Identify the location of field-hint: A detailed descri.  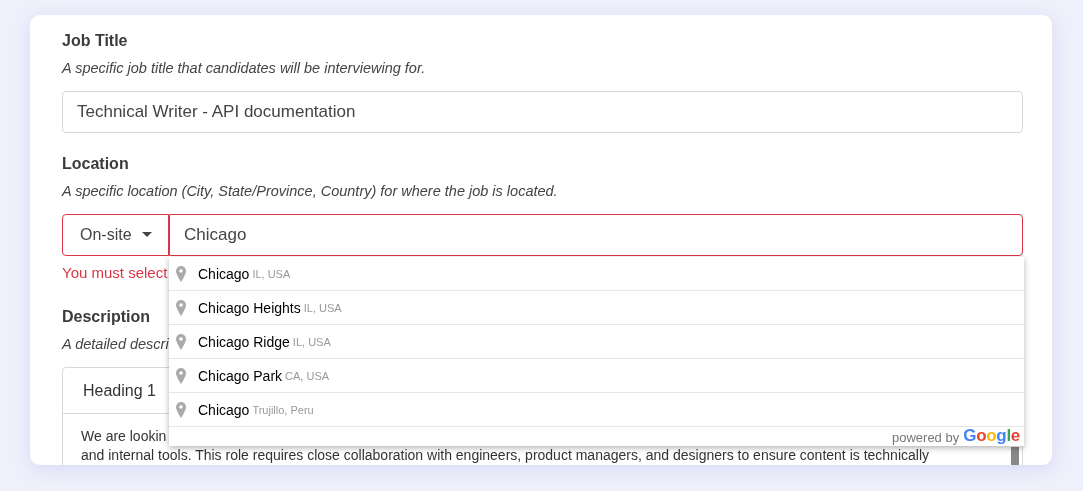
(115, 344).